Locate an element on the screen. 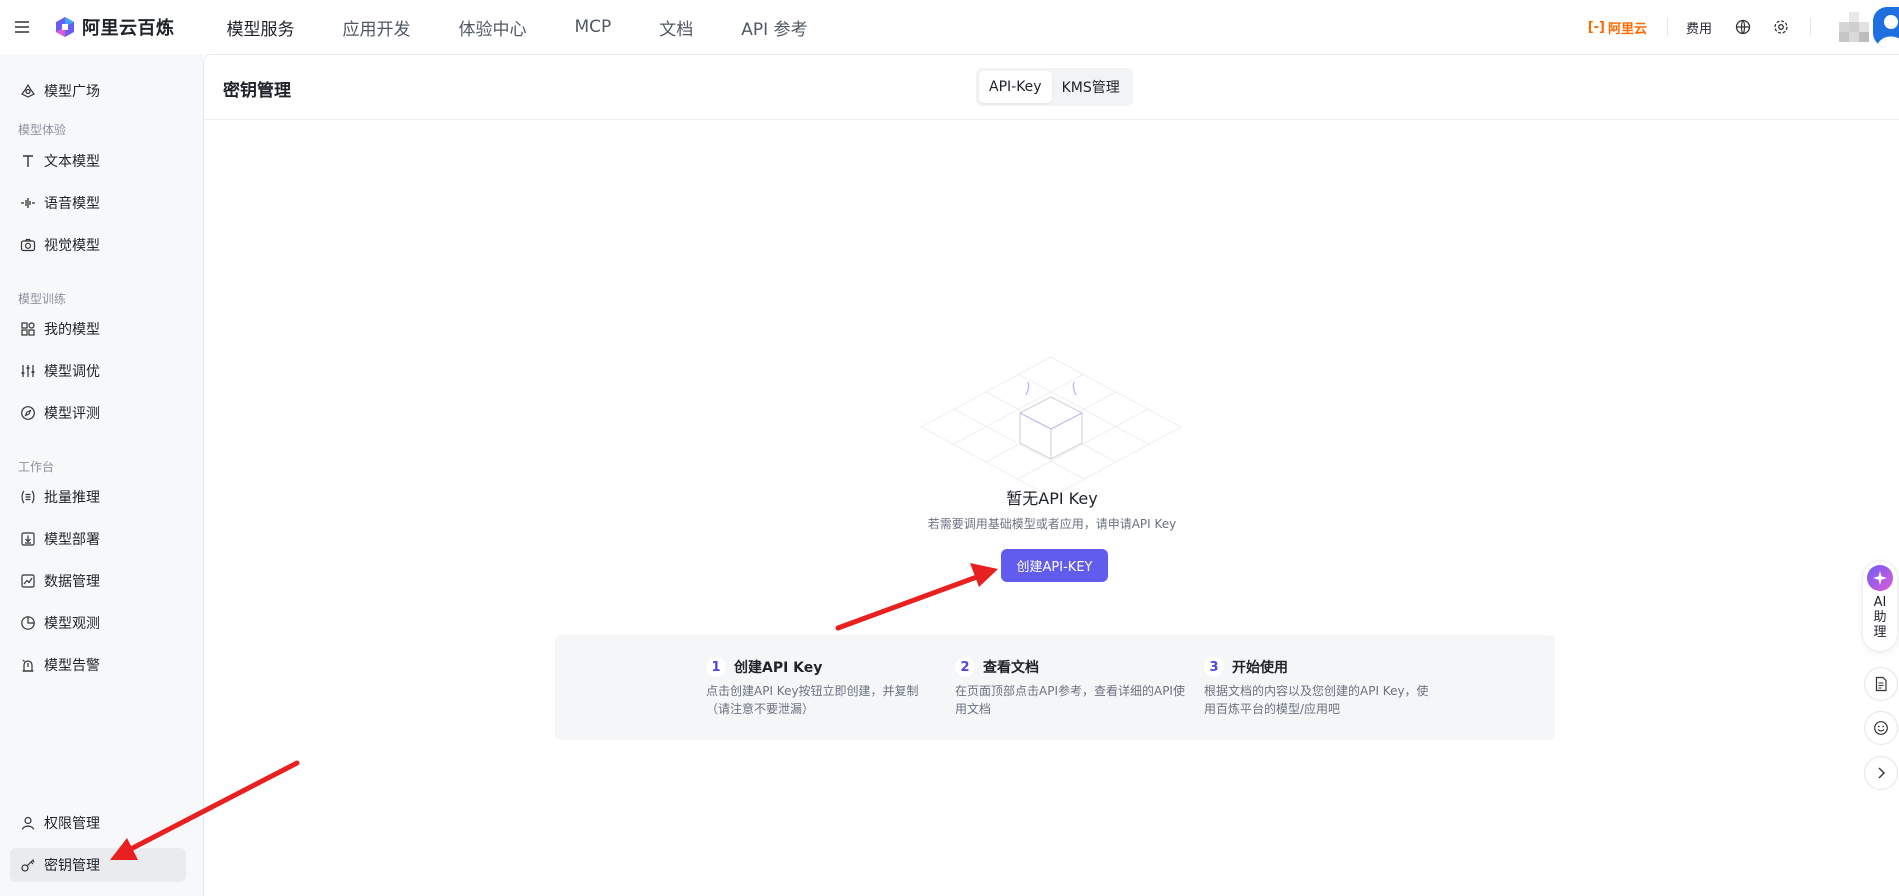  user-icon is located at coordinates (28, 823).